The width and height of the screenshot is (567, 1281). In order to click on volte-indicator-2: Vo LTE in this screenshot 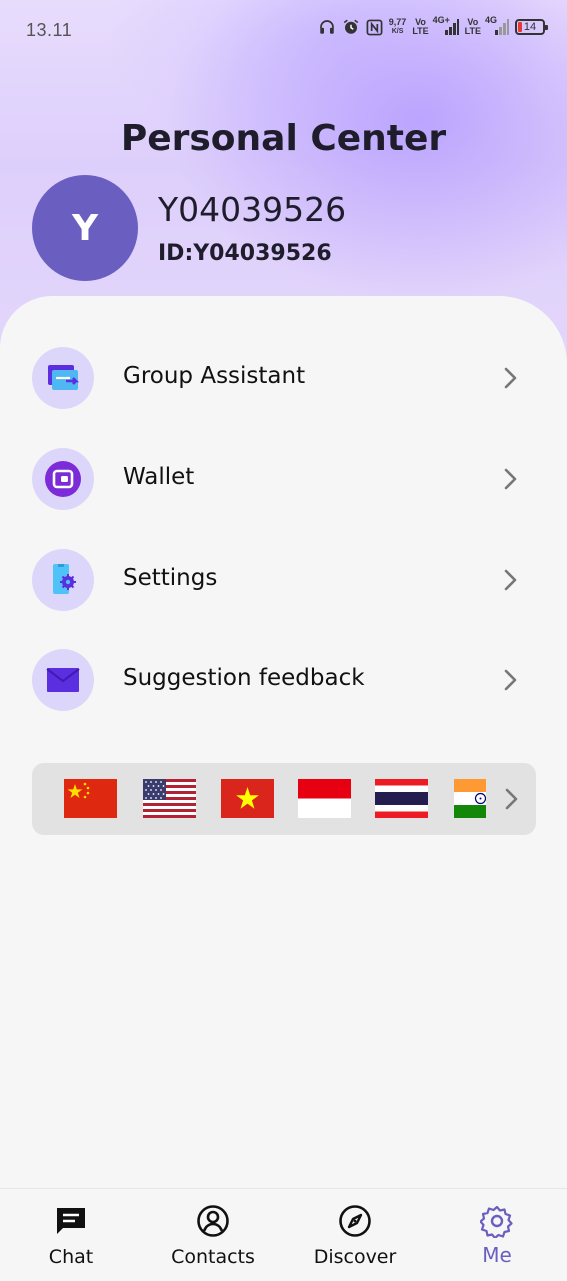, I will do `click(473, 27)`.